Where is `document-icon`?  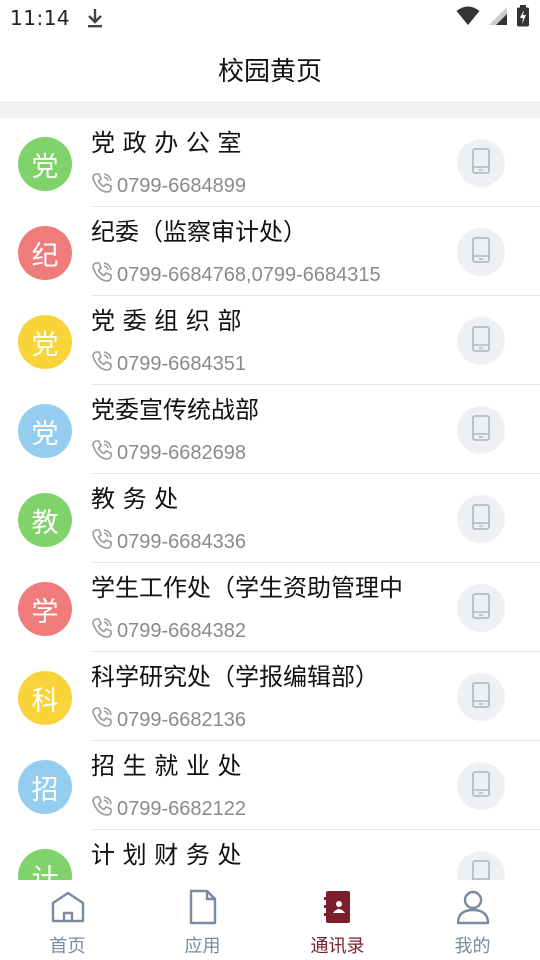
document-icon is located at coordinates (203, 907).